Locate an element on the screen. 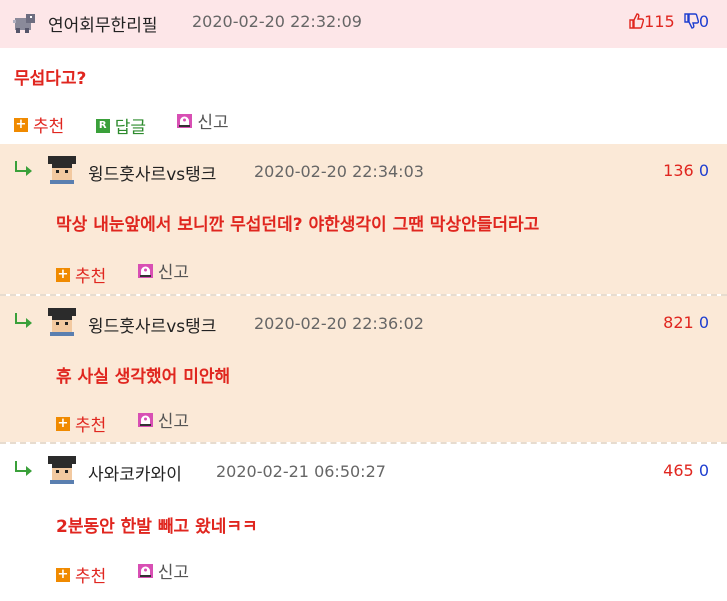  post-body: 무섭다고? is located at coordinates (50, 79).